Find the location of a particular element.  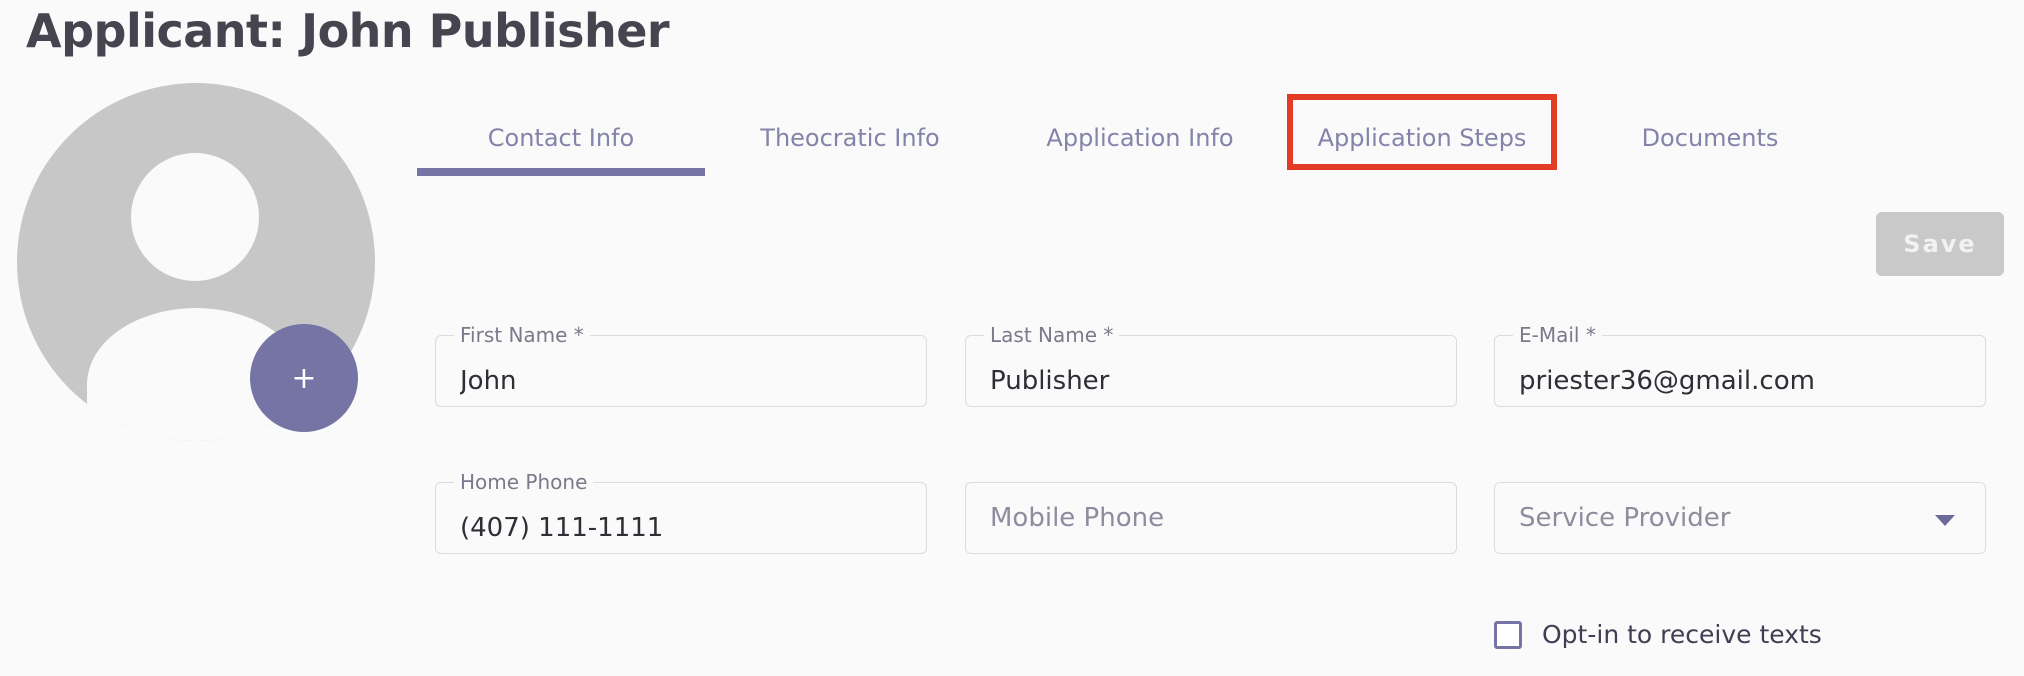

last-name-field: Last Name * is located at coordinates (1211, 369).